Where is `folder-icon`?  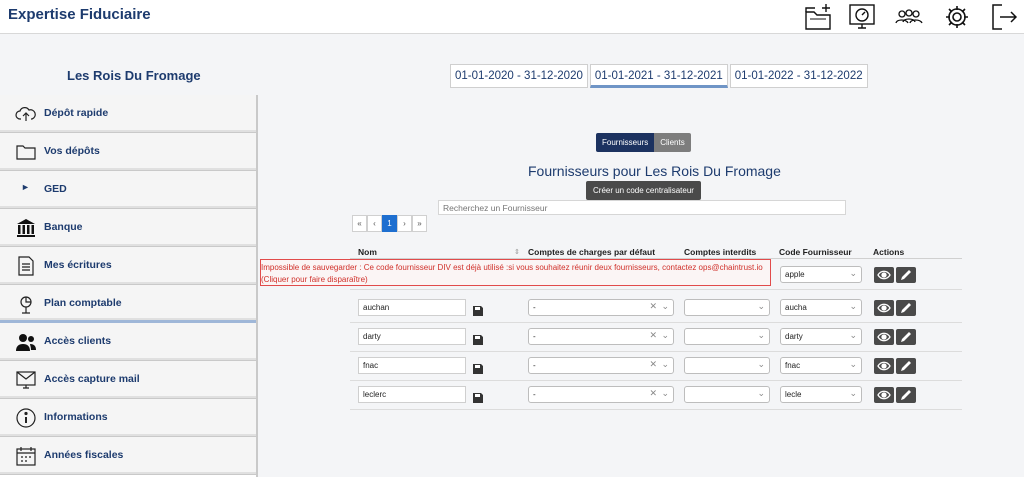 folder-icon is located at coordinates (26, 152).